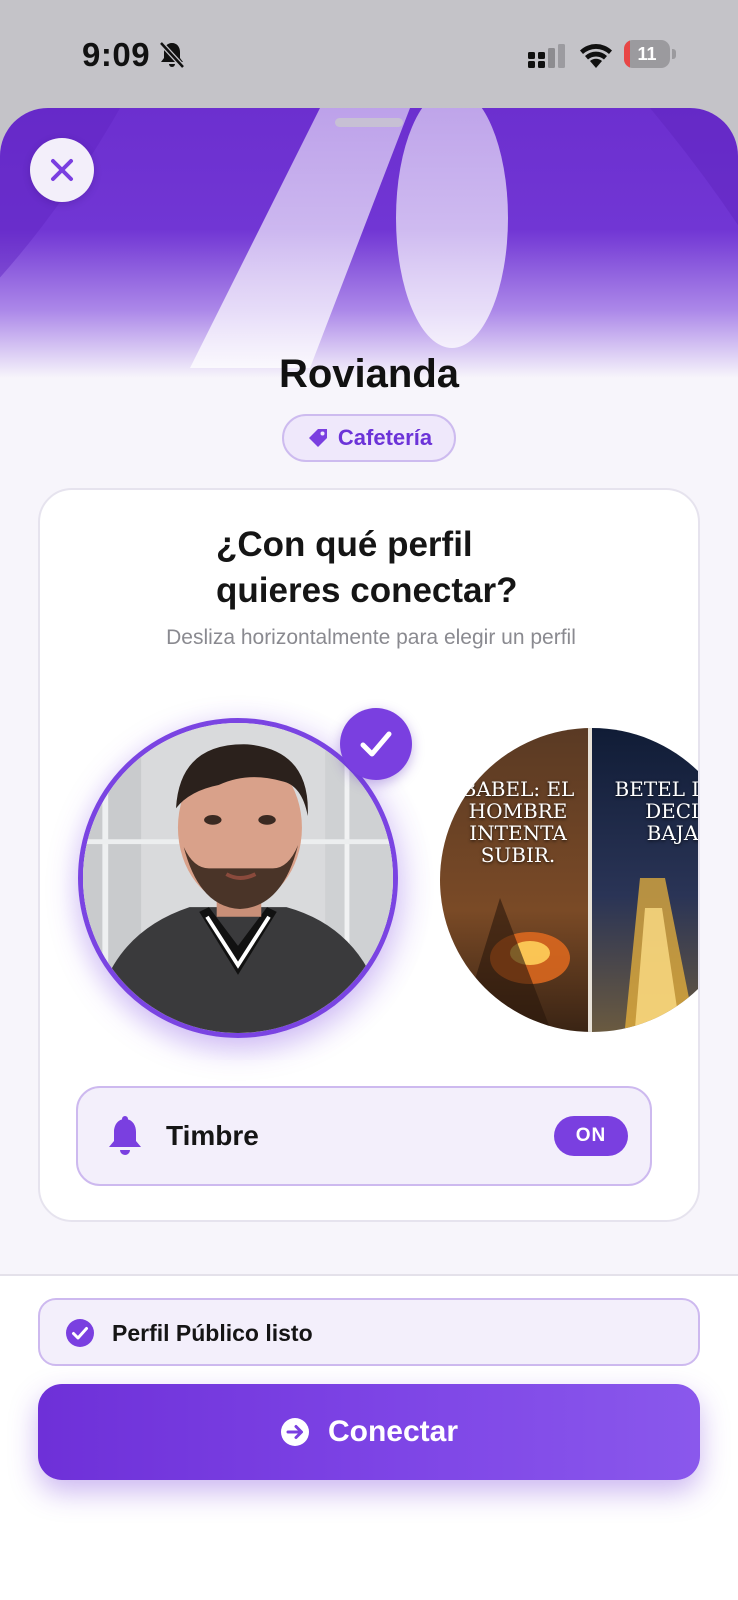 This screenshot has height=1600, width=738. I want to click on doorbell-label: Timbre, so click(212, 1135).